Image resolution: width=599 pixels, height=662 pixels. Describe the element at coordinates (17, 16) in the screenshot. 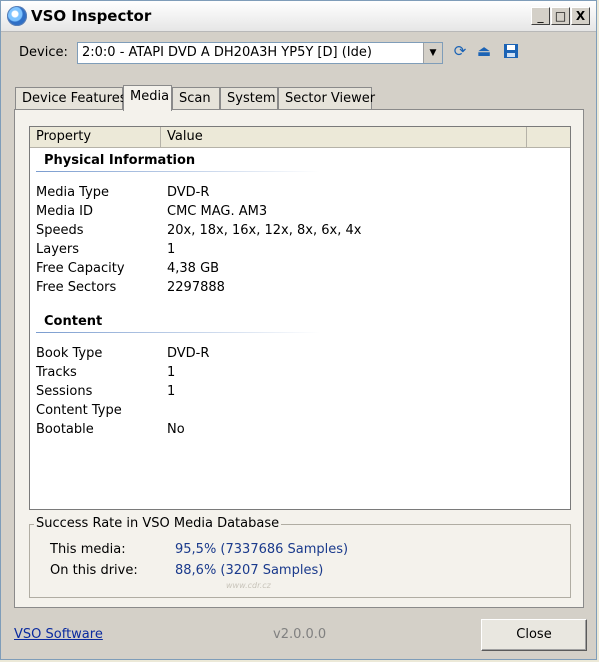

I see `disc-icon` at that location.